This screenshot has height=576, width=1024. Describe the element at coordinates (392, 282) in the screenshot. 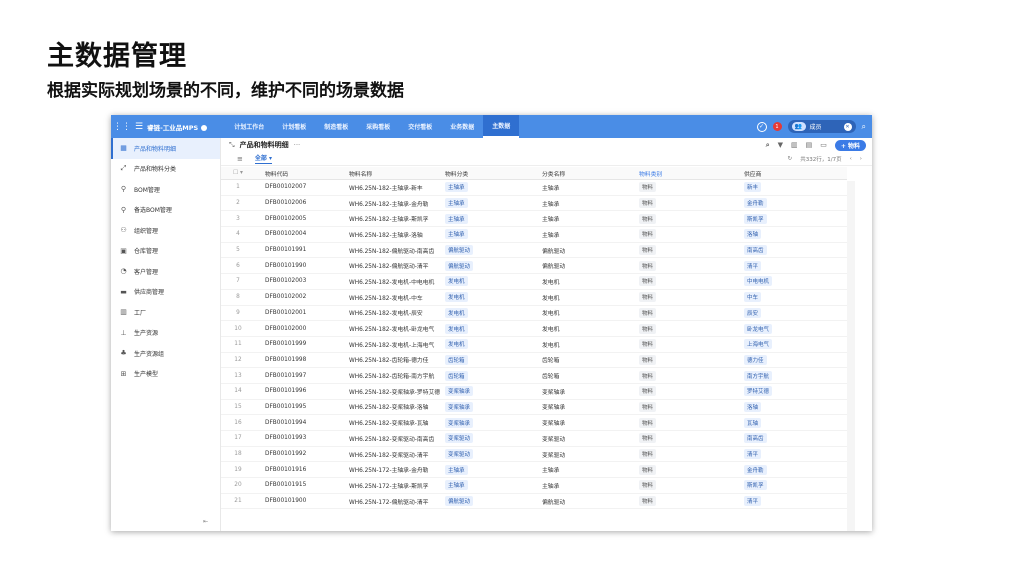

I see `table-cell-name: WH6.25N-182-发电机-中电电机` at that location.